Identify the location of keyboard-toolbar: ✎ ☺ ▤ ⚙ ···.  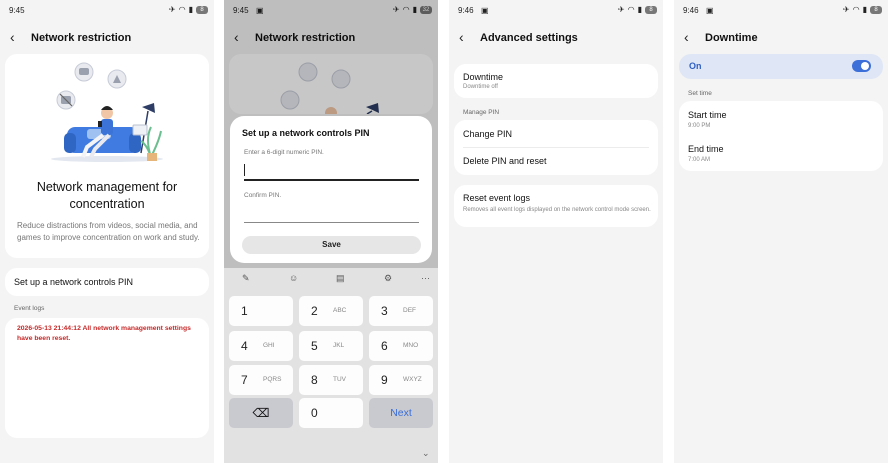
(331, 279).